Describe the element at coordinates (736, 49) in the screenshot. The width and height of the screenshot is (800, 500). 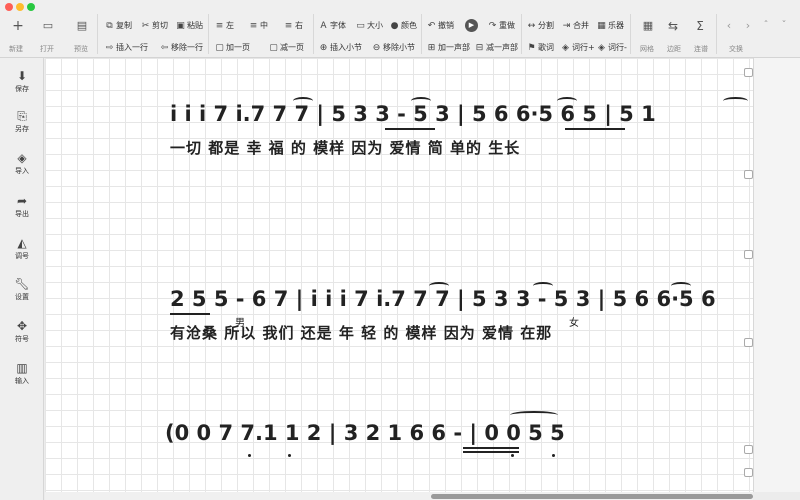
I see `swap-label: 交换` at that location.